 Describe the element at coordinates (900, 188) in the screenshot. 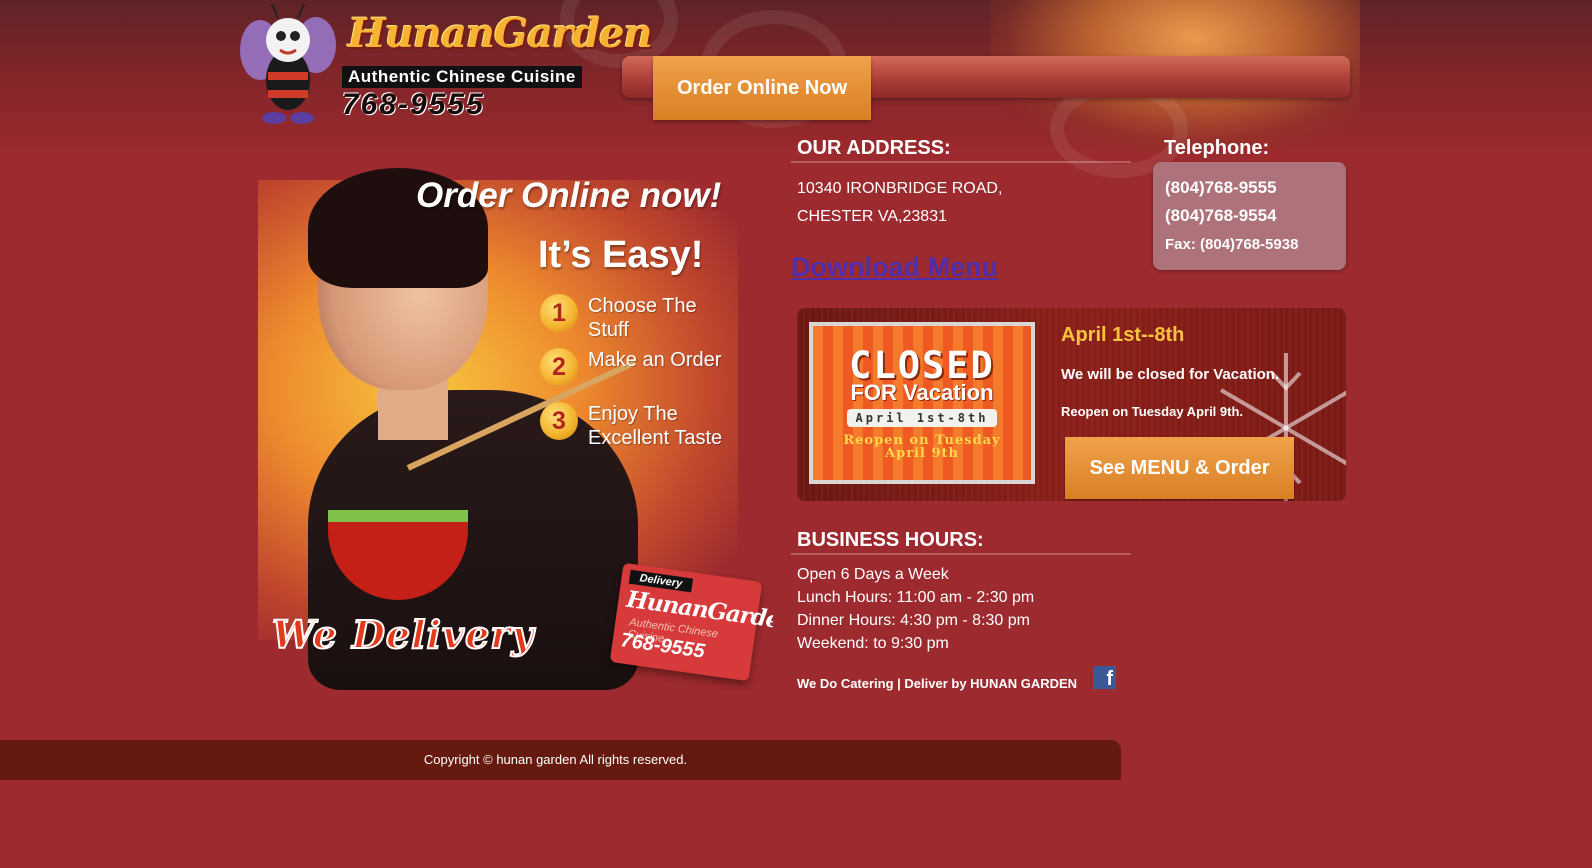

I see `address-line-1: 10340 IRONBRIDGE ROAD,` at that location.